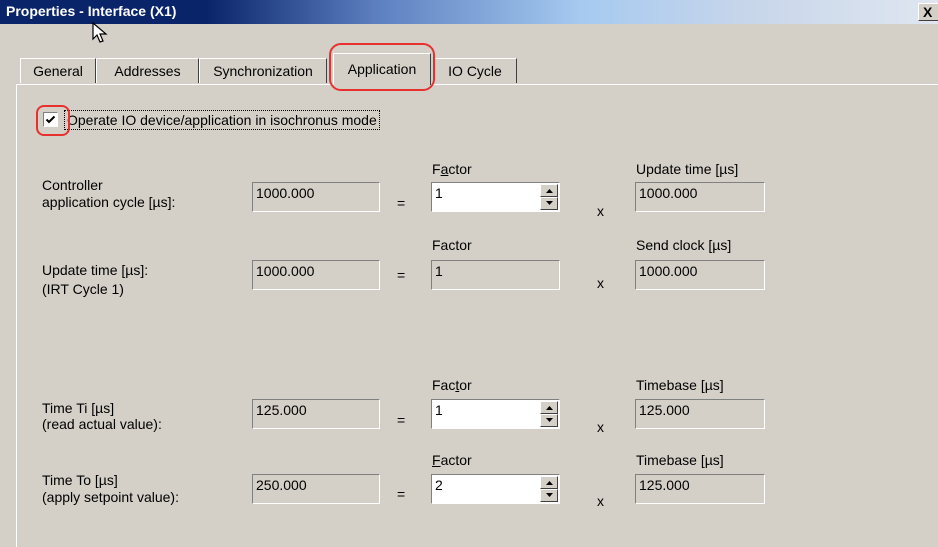 The height and width of the screenshot is (547, 938). Describe the element at coordinates (316, 197) in the screenshot. I see `controller-cycle-field: 1000.000` at that location.